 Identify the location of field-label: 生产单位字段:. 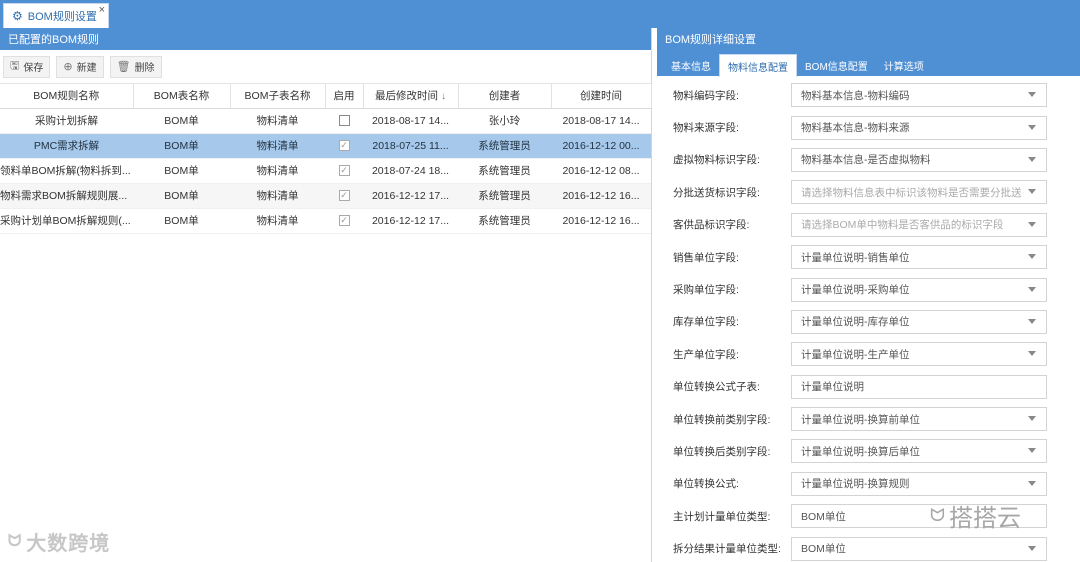
(706, 354).